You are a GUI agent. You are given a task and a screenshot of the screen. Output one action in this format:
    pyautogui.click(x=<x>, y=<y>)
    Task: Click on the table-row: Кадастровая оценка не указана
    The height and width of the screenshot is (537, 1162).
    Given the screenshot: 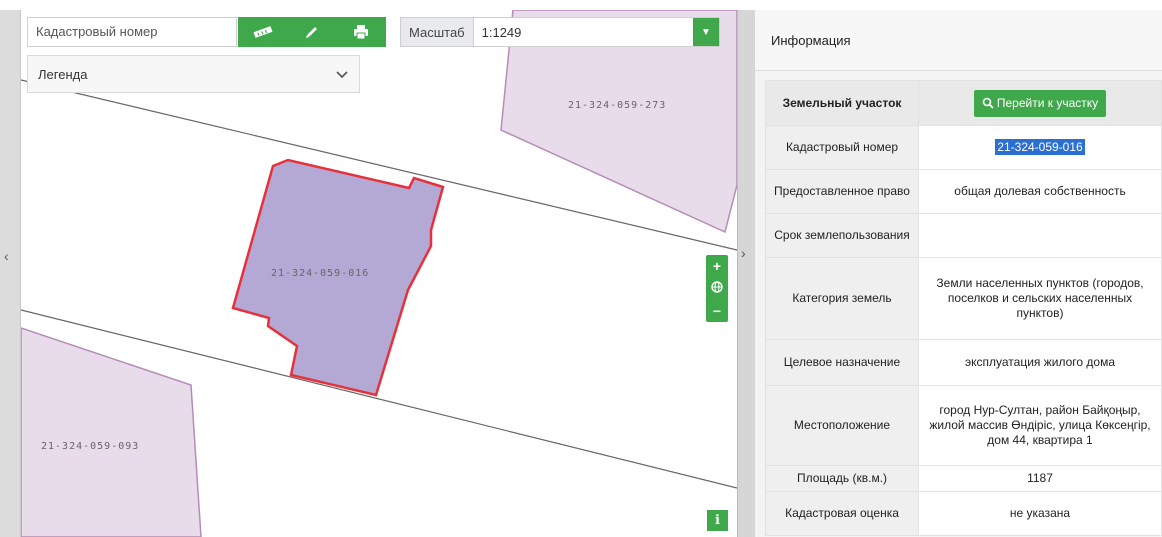 What is the action you would take?
    pyautogui.click(x=963, y=513)
    